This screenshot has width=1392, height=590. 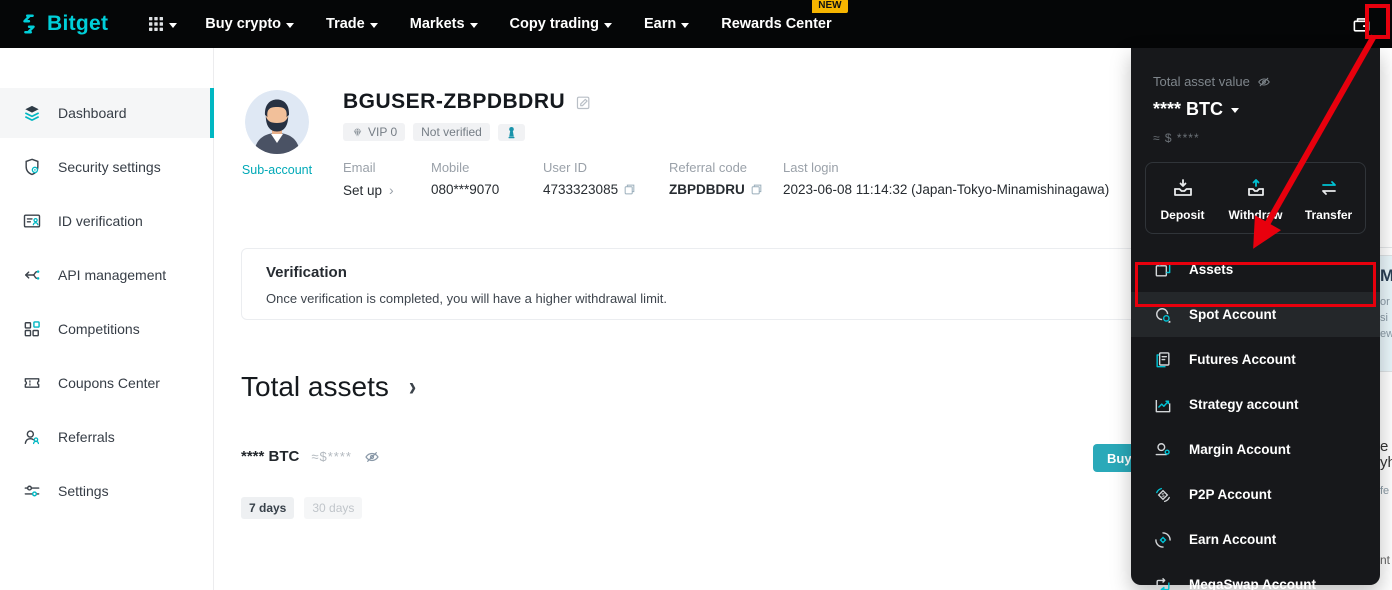 What do you see at coordinates (1183, 188) in the screenshot?
I see `deposit-tray-icon` at bounding box center [1183, 188].